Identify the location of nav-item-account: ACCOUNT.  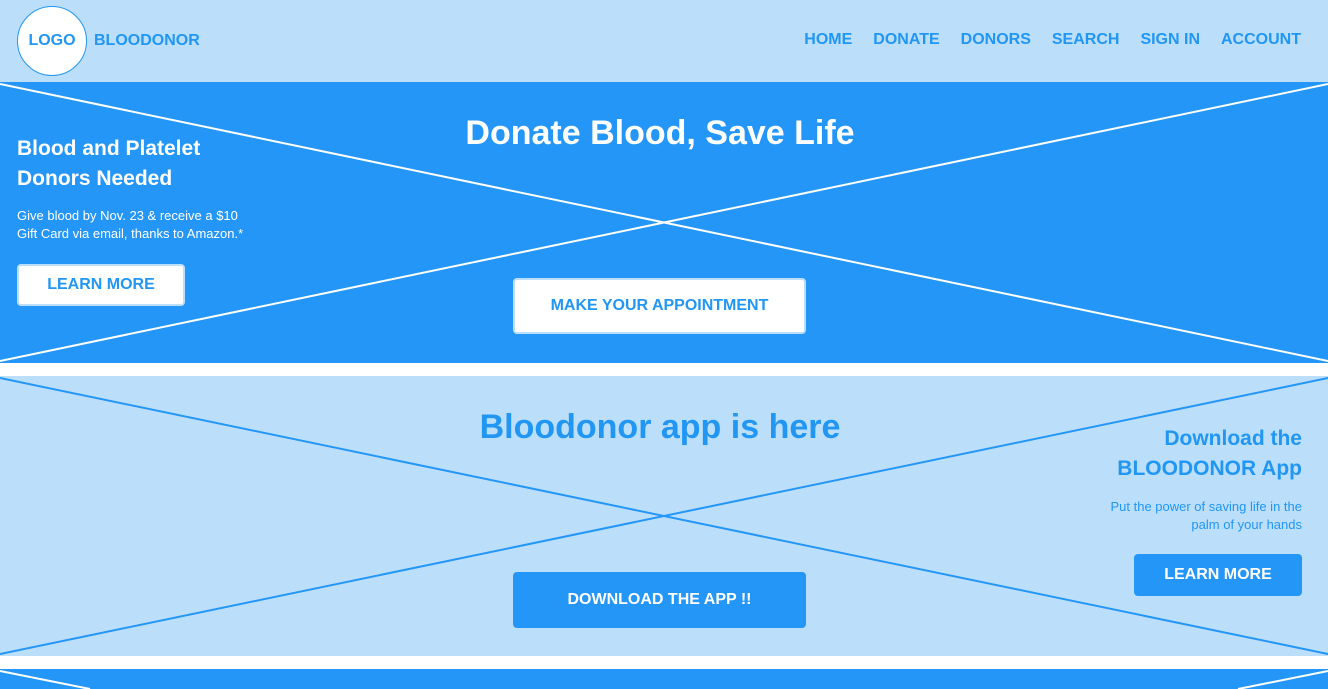
(1261, 40).